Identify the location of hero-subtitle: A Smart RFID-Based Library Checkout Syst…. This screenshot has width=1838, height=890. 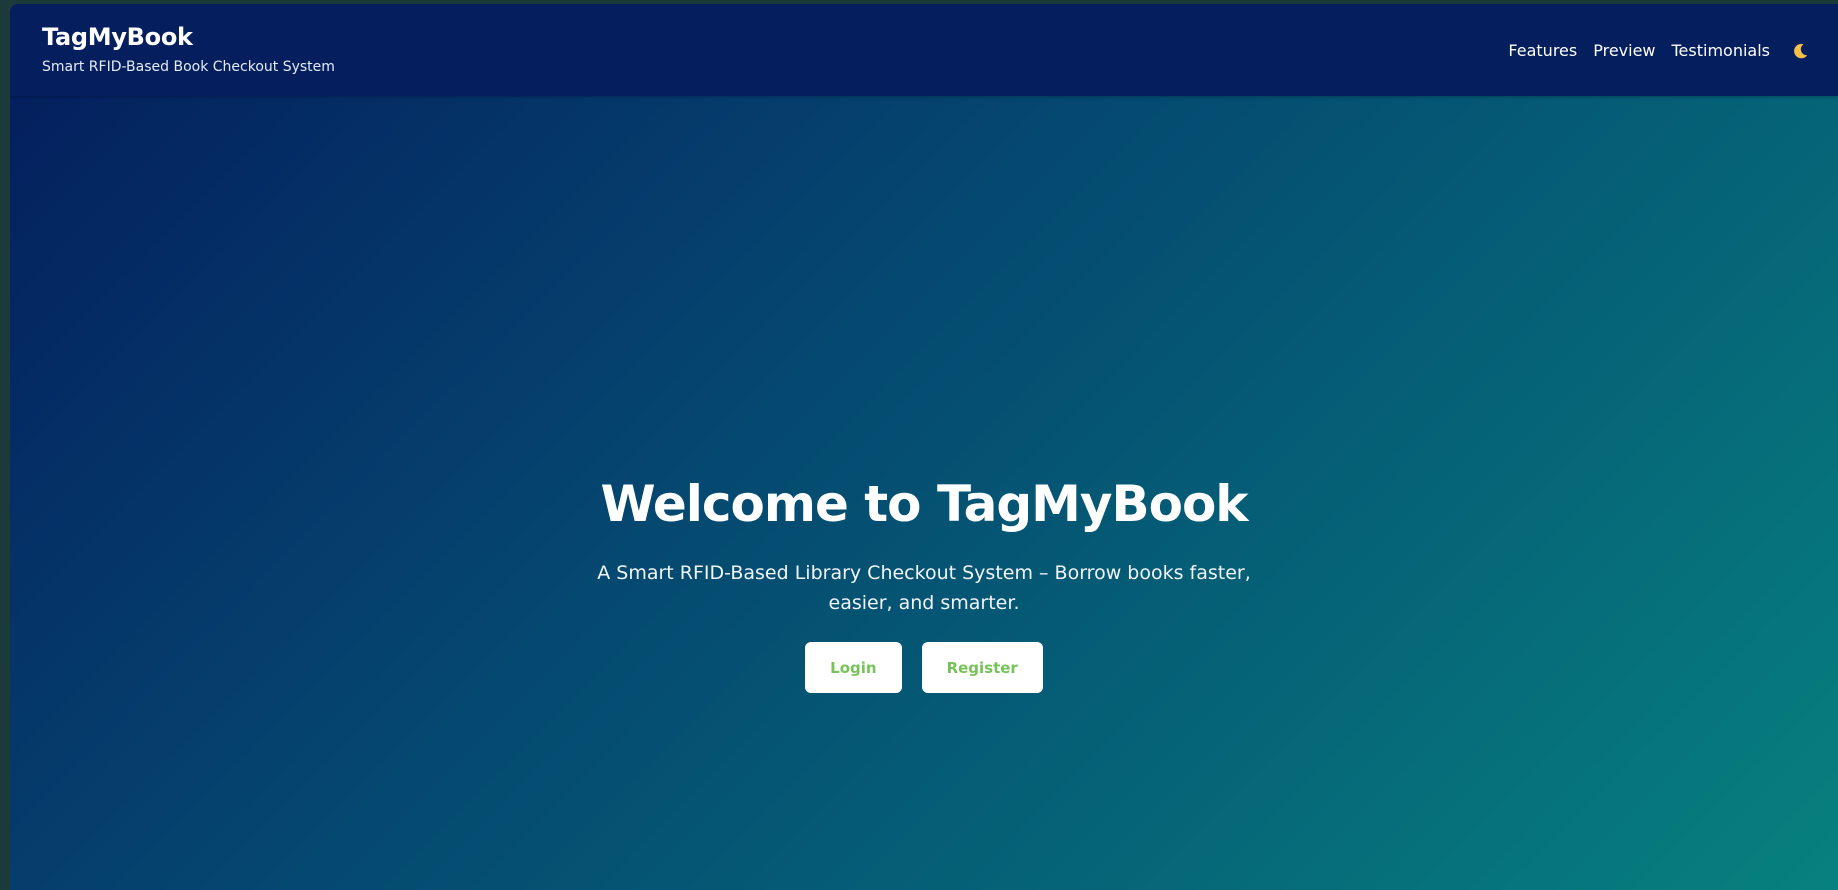
(924, 588).